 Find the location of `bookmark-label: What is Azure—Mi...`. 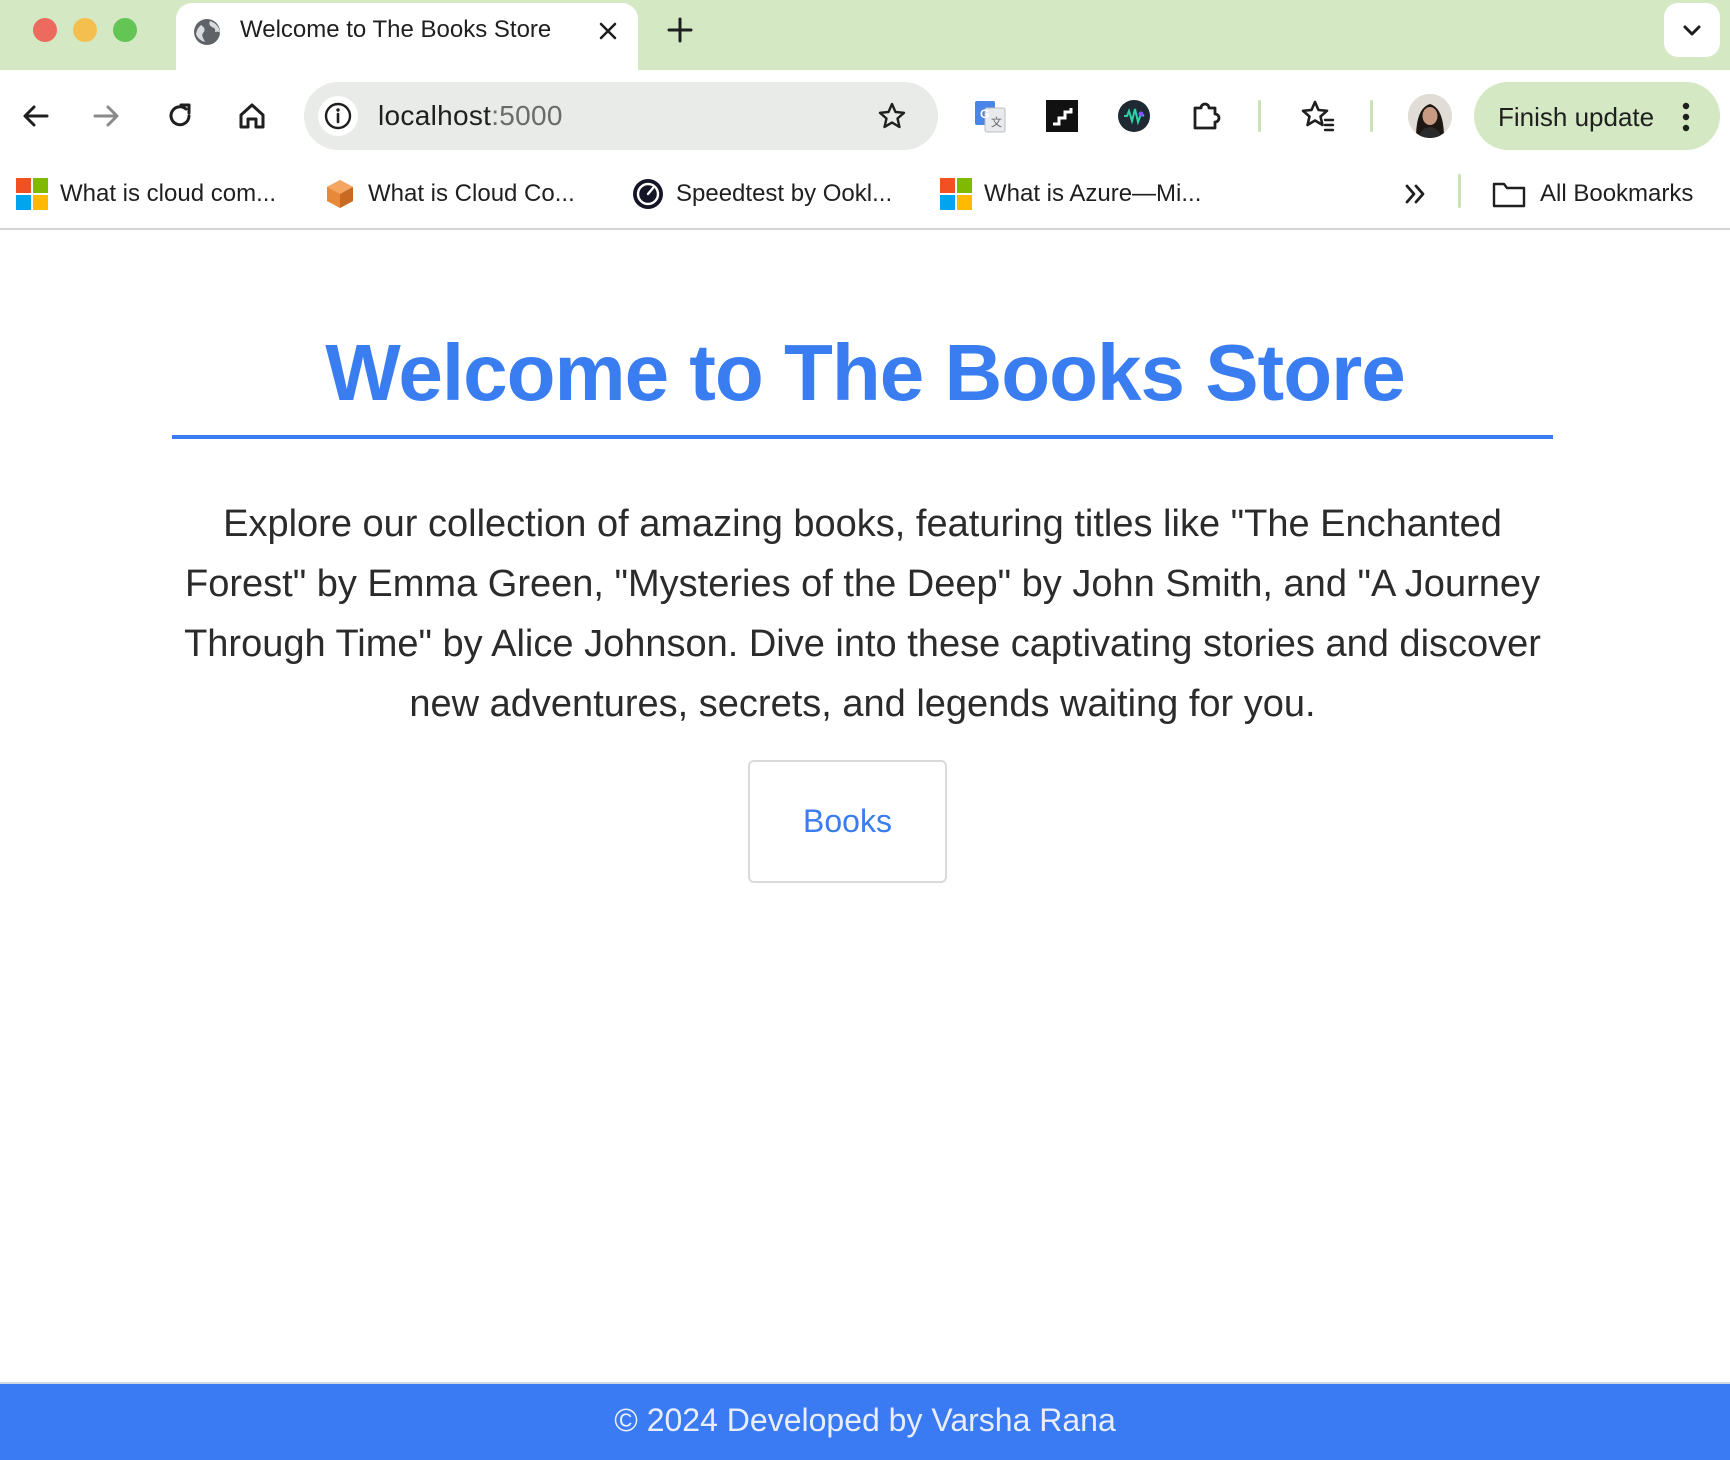

bookmark-label: What is Azure—Mi... is located at coordinates (1093, 193).